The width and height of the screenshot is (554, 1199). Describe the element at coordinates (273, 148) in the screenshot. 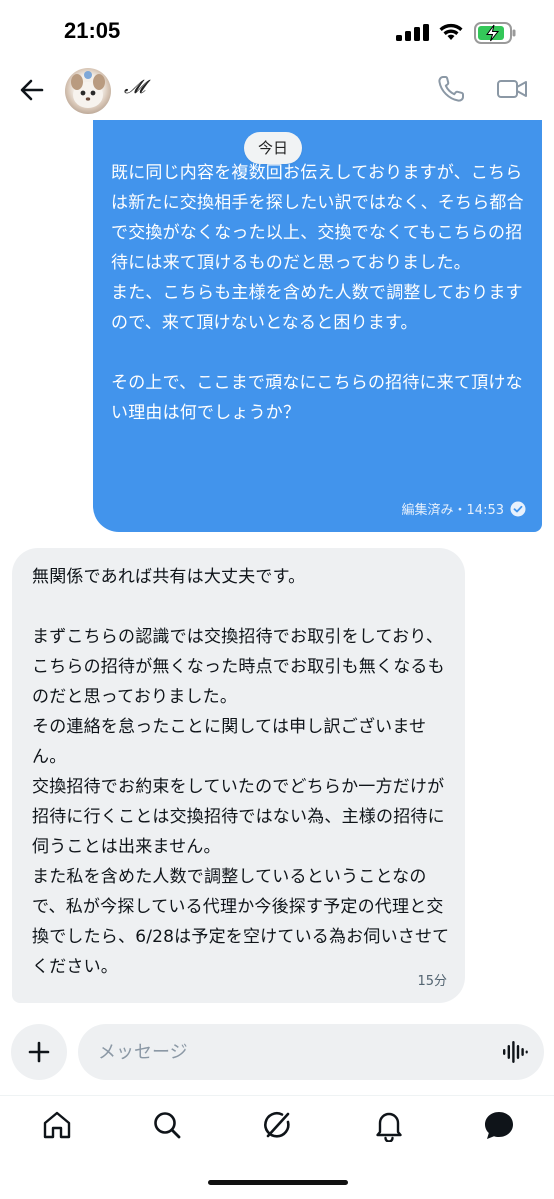

I see `date-divider: 今日` at that location.